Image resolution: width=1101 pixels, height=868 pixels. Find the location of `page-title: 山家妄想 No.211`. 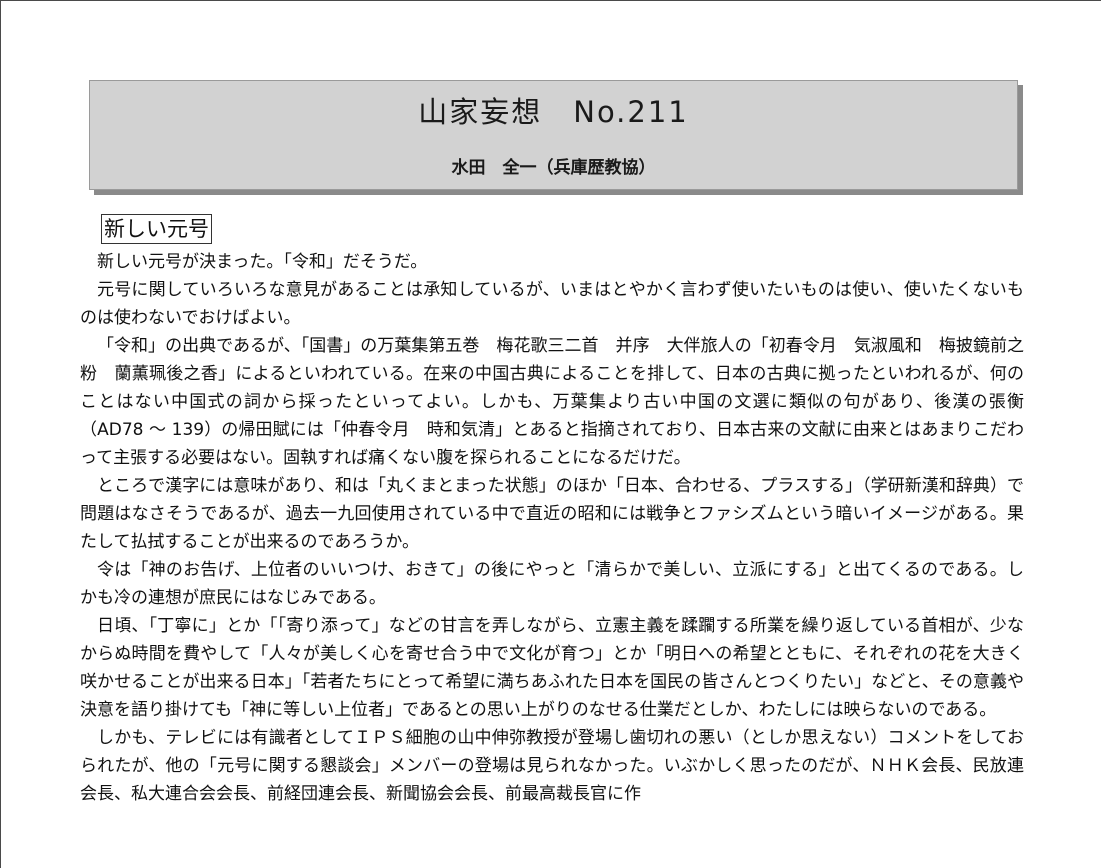

page-title: 山家妄想 No.211 is located at coordinates (553, 112).